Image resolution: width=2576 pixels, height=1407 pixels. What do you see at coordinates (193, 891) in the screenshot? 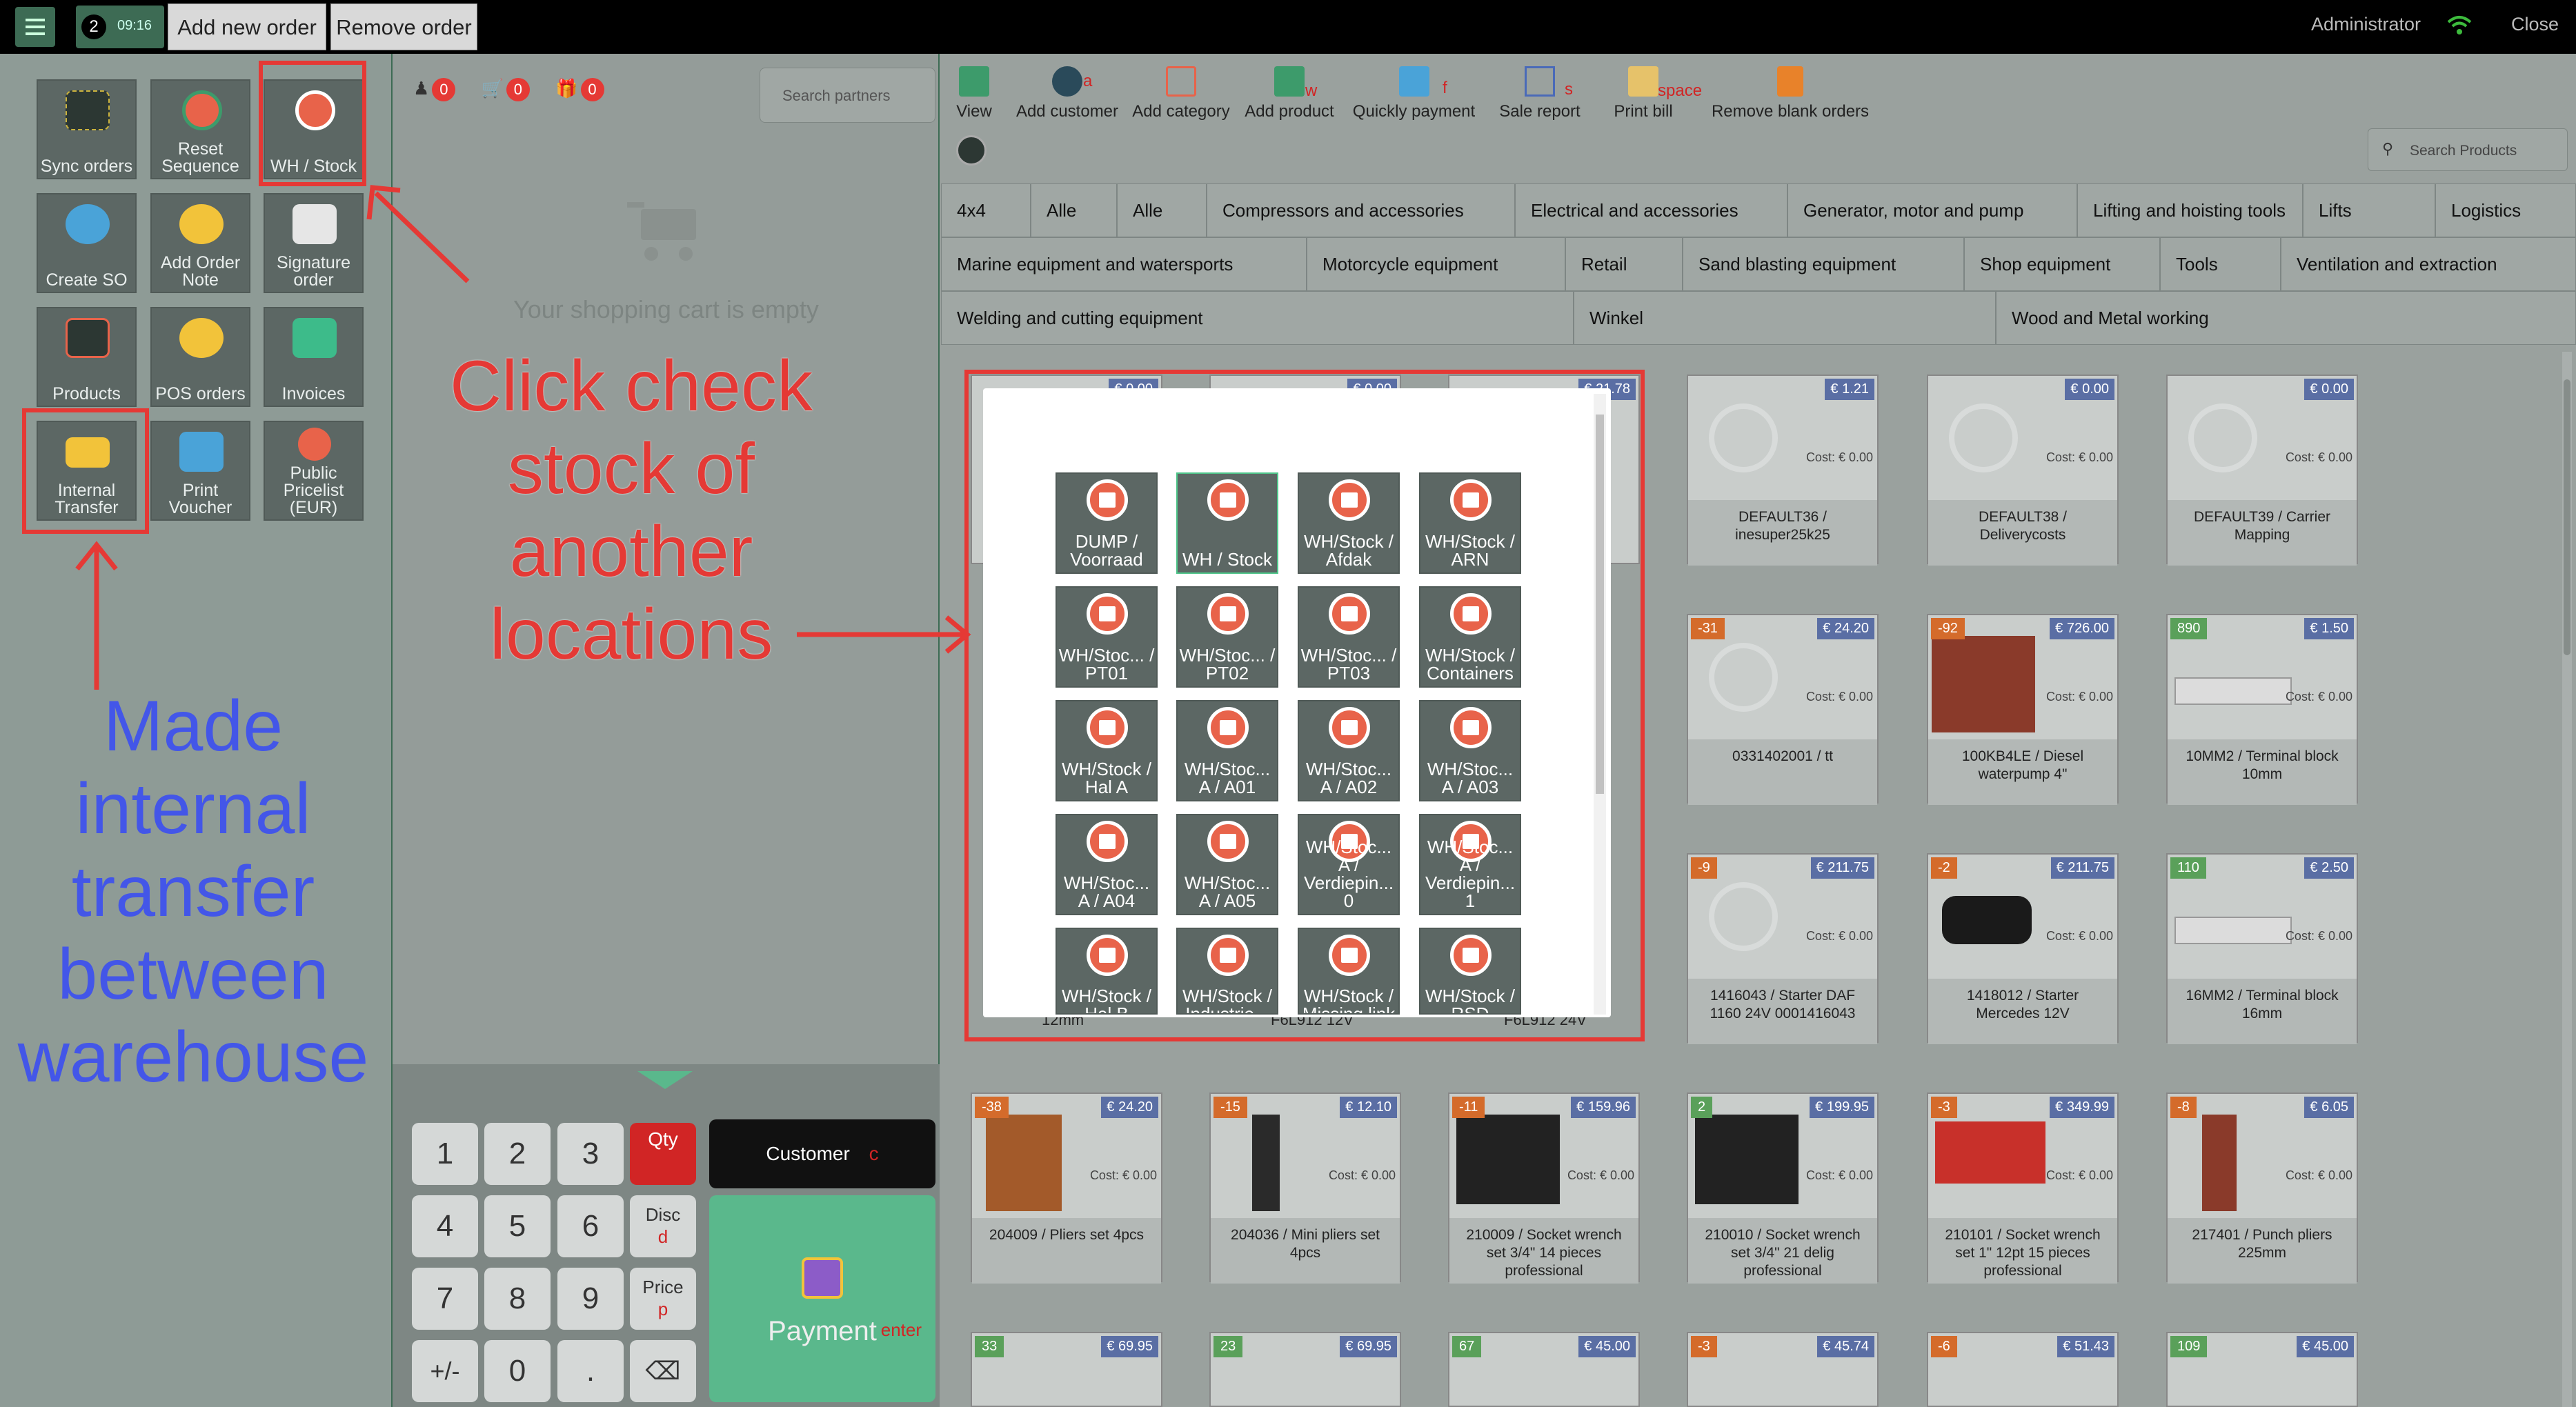
I see `annotation-internal-transfer: Made internal transfer between warehouse` at bounding box center [193, 891].